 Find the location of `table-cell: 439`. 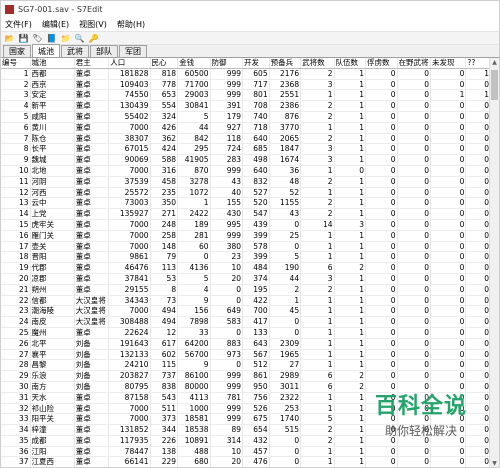

table-cell: 439 is located at coordinates (256, 224).